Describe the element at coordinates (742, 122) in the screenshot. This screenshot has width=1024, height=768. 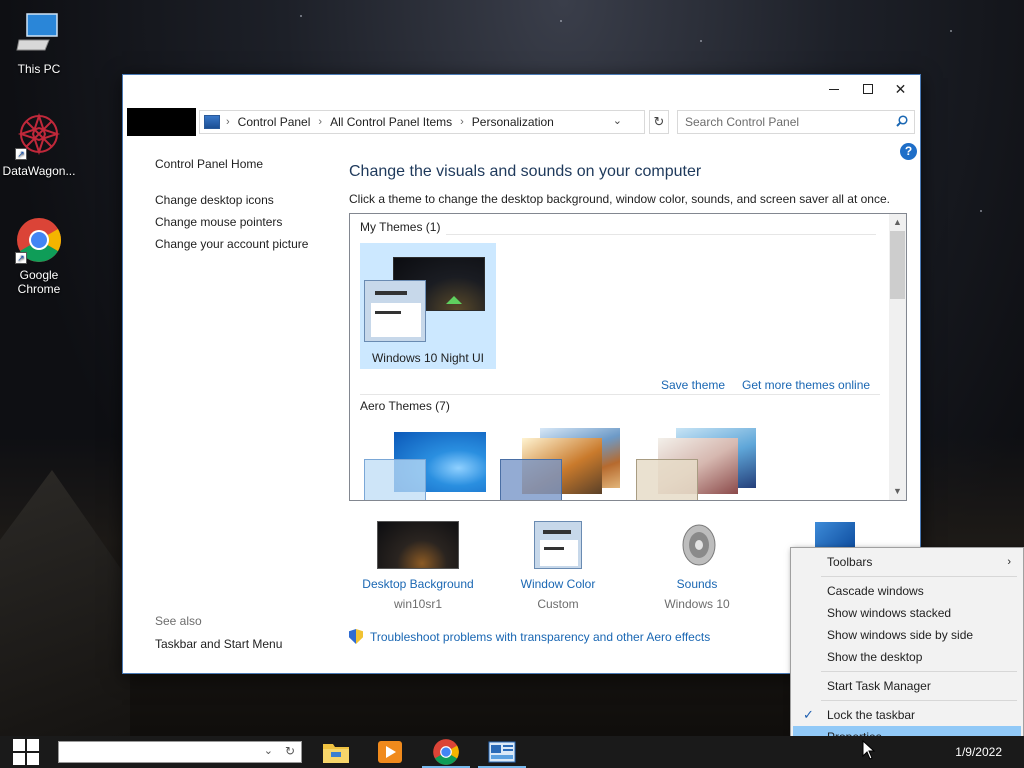
I see `search-placeholder: Search Control Panel` at that location.